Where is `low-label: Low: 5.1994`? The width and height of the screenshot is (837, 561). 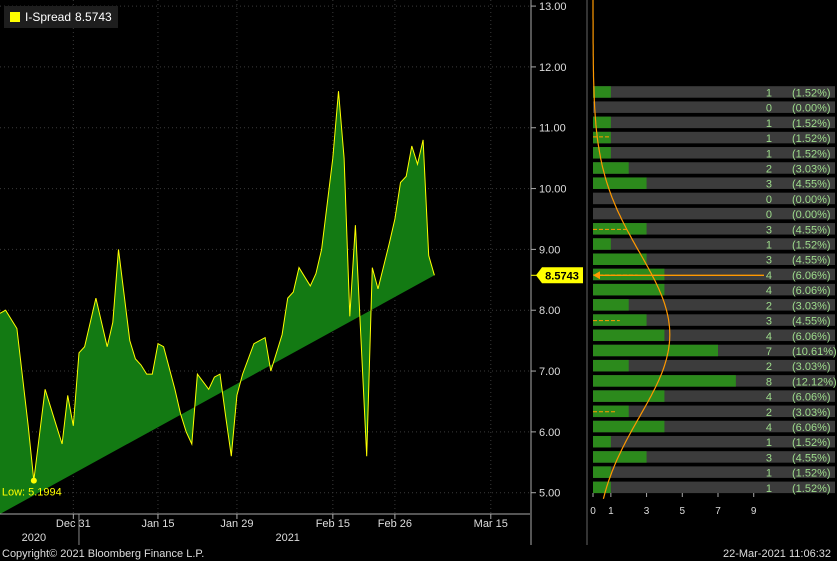
low-label: Low: 5.1994 is located at coordinates (32, 493).